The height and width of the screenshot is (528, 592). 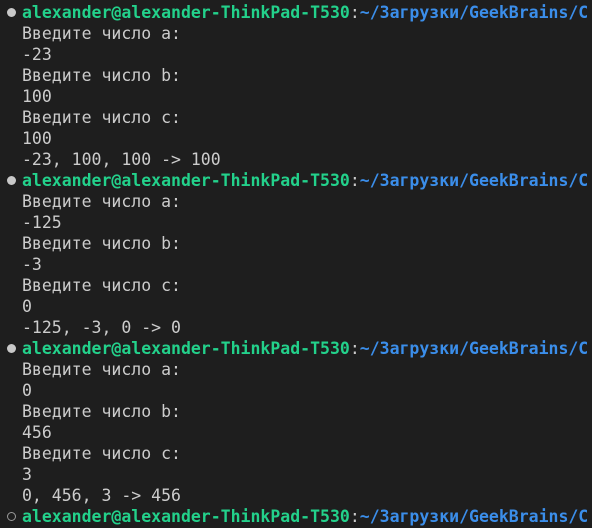 I want to click on command-pending-decoration-icon, so click(x=11, y=516).